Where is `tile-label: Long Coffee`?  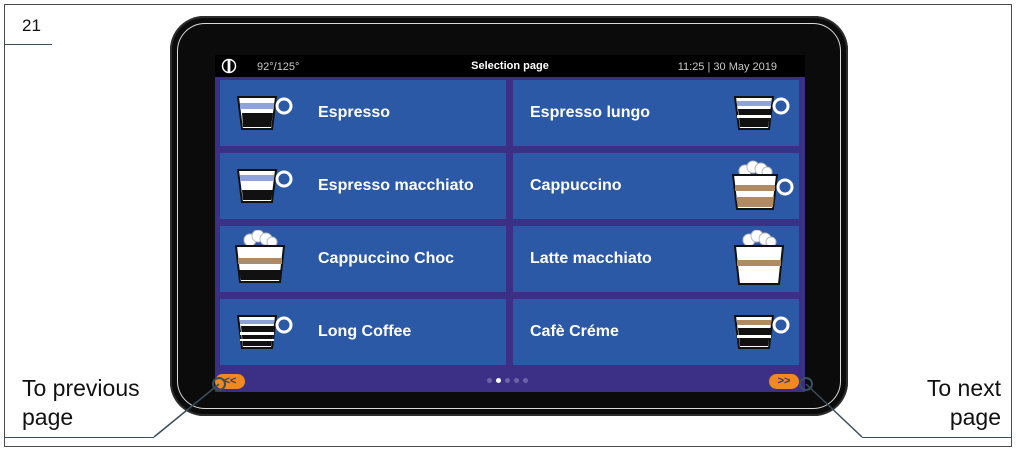
tile-label: Long Coffee is located at coordinates (365, 331).